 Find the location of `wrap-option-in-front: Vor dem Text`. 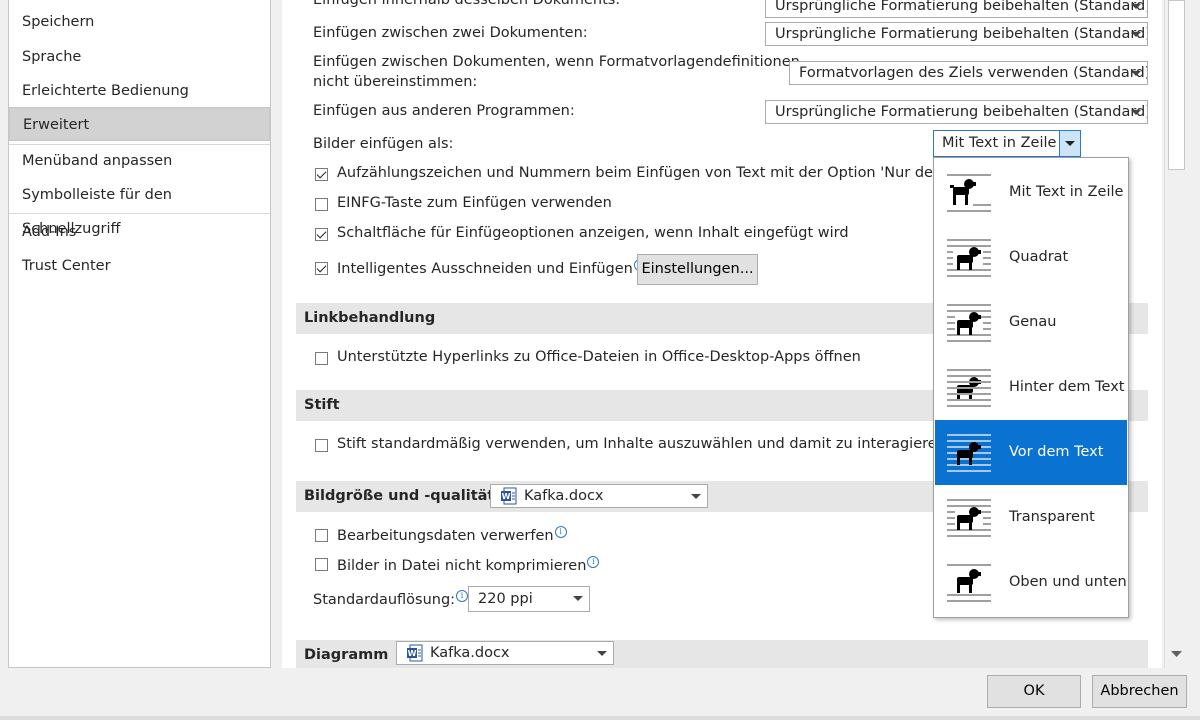

wrap-option-in-front: Vor dem Text is located at coordinates (1031, 452).